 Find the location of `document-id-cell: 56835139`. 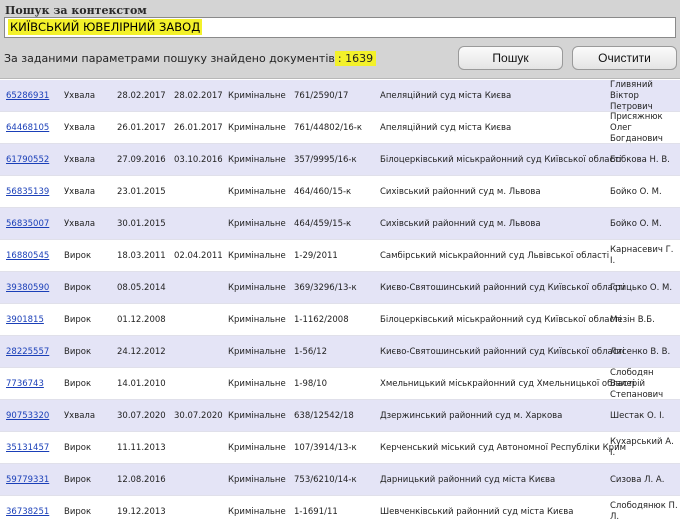

document-id-cell: 56835139 is located at coordinates (27, 192).